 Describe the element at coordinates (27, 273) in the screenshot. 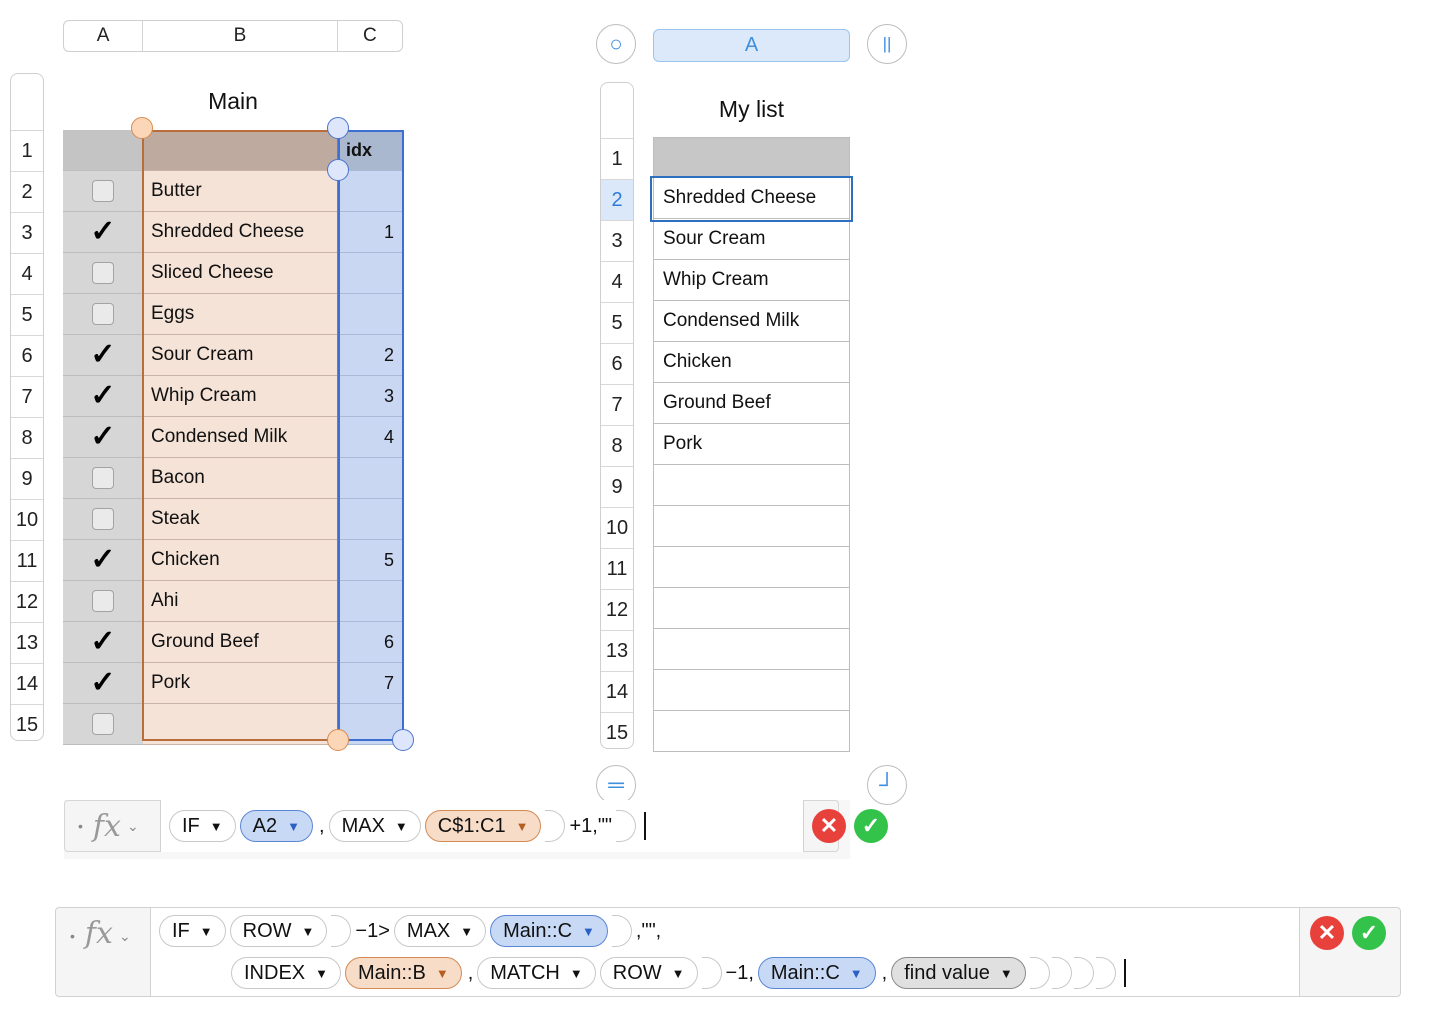

I see `row-header: 4` at that location.